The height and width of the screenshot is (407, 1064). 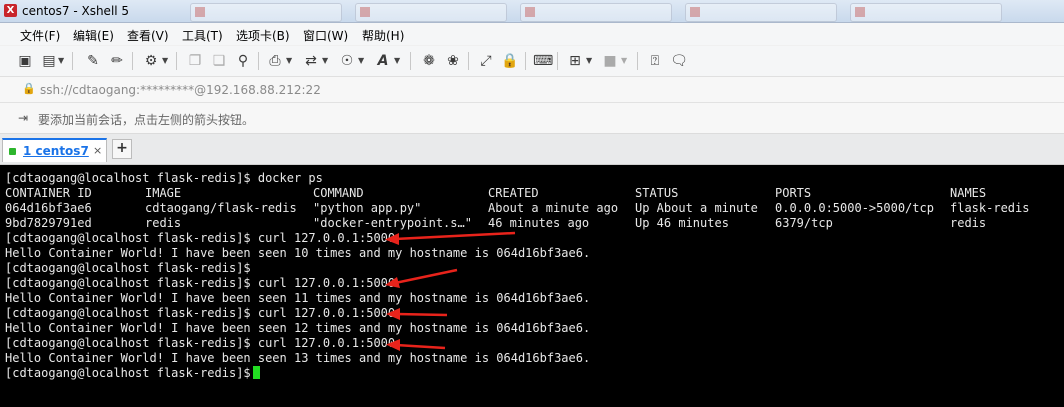 What do you see at coordinates (657, 193) in the screenshot?
I see `ps-header-status: STATUS` at bounding box center [657, 193].